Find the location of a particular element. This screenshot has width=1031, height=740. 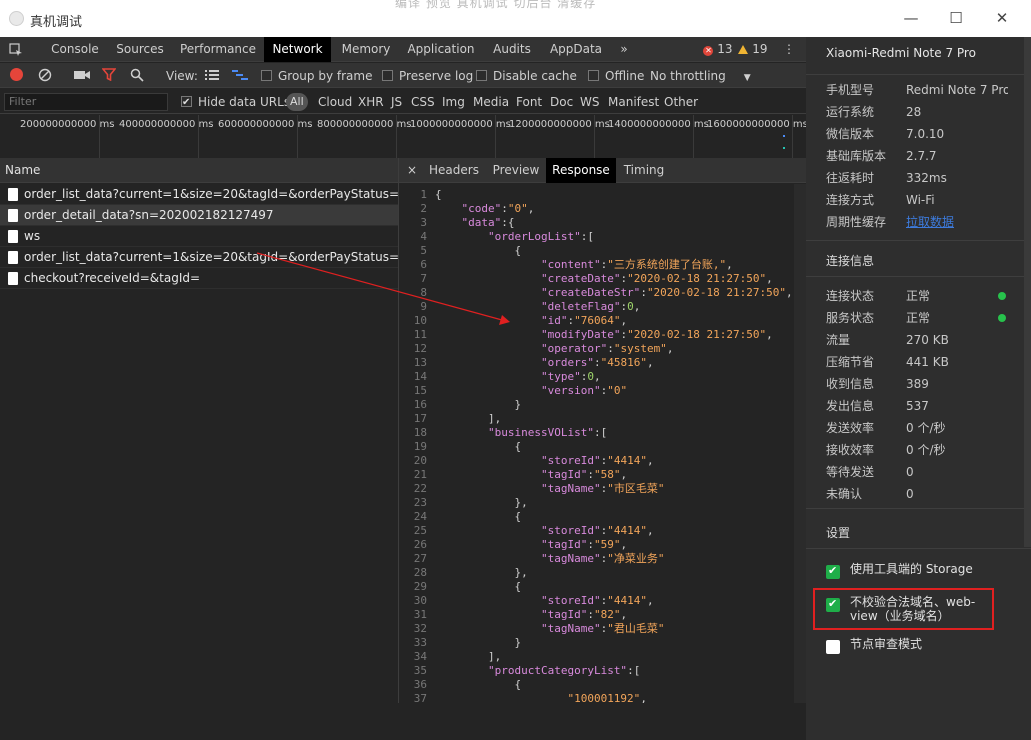

info-row: 运行系统 28 is located at coordinates (921, 112).